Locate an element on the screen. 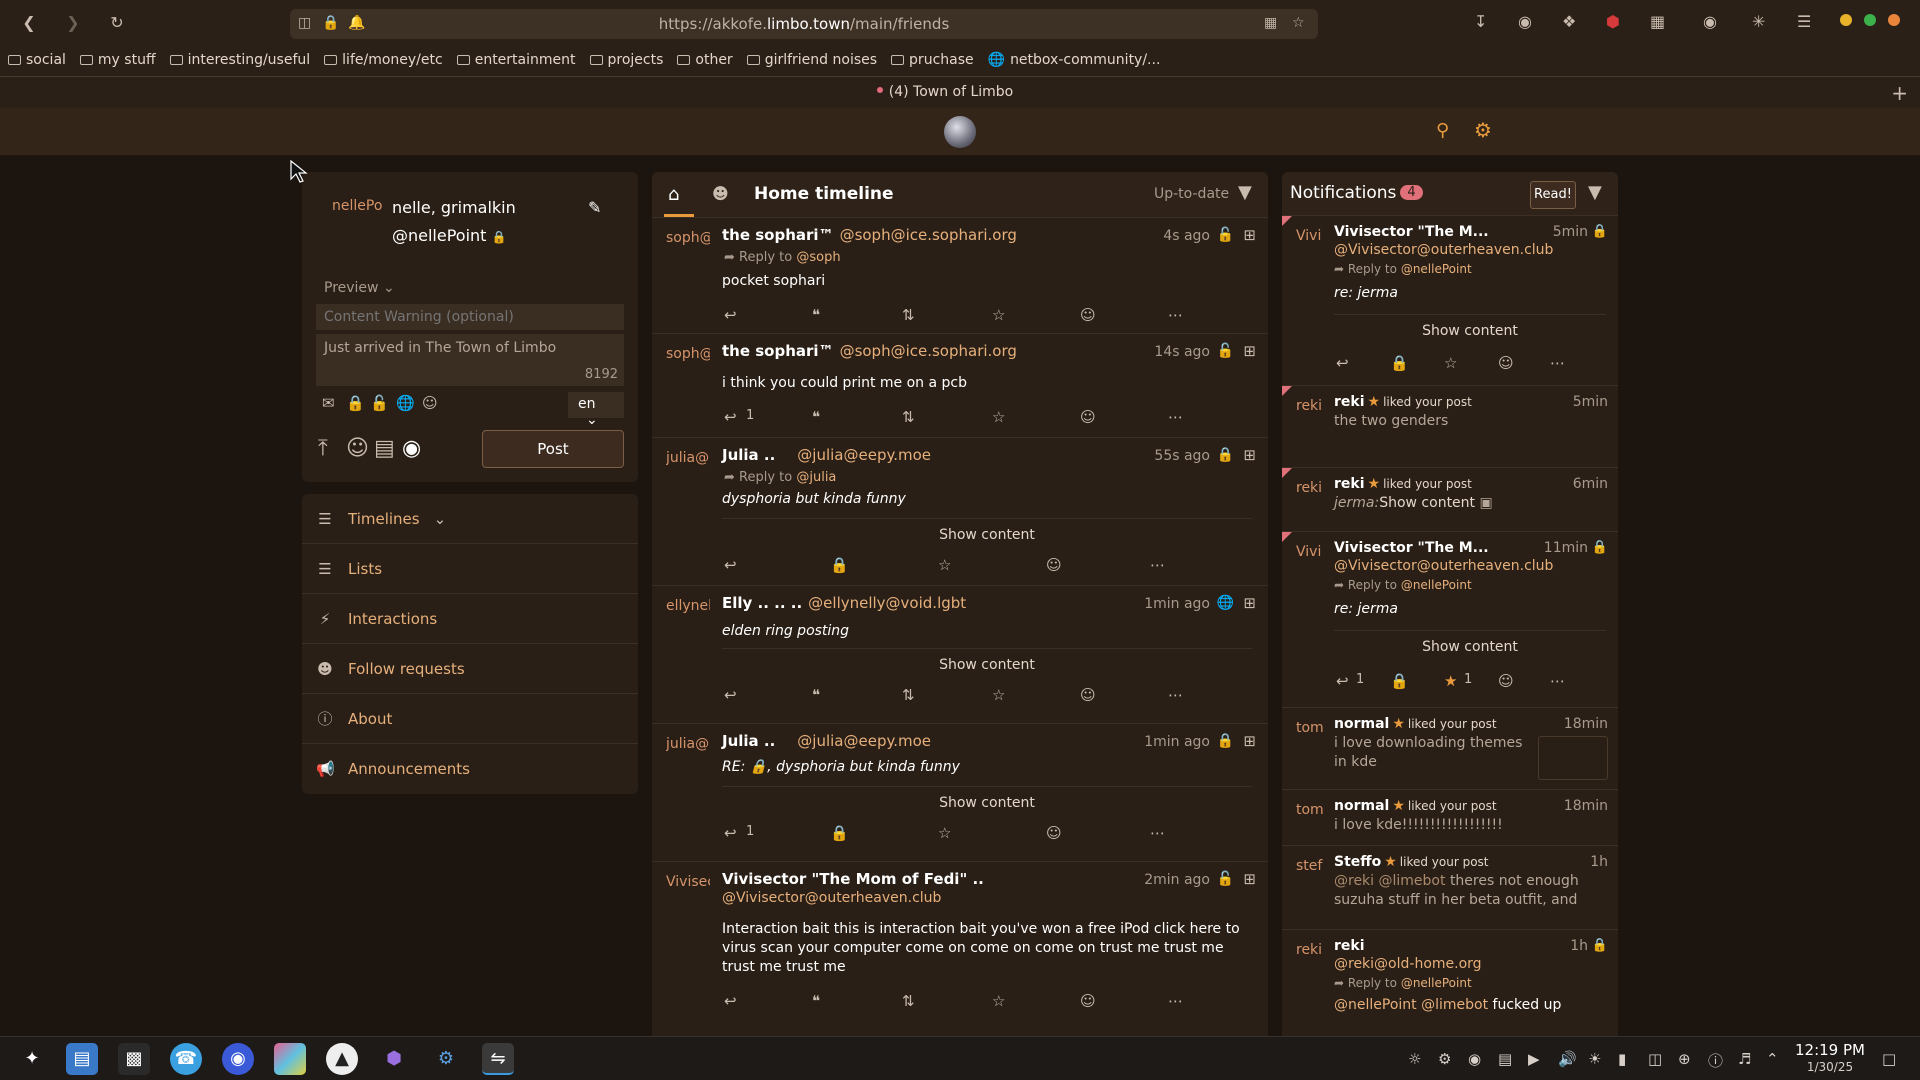 The width and height of the screenshot is (1920, 1080). preview-toggle: Preview ⌄ is located at coordinates (359, 288).